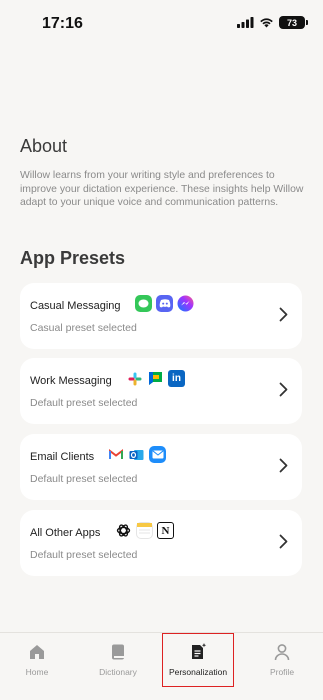 Image resolution: width=323 pixels, height=700 pixels. I want to click on tab-label-dictionary: Dictionary, so click(118, 672).